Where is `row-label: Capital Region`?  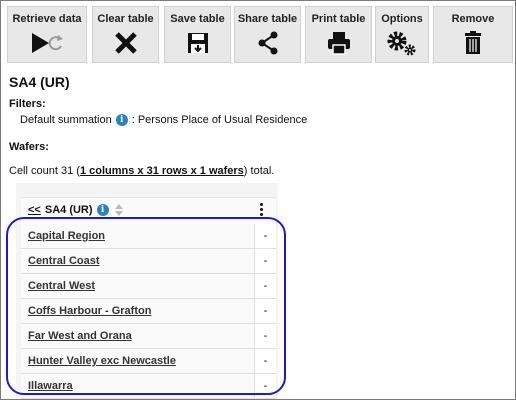
row-label: Capital Region is located at coordinates (141, 236).